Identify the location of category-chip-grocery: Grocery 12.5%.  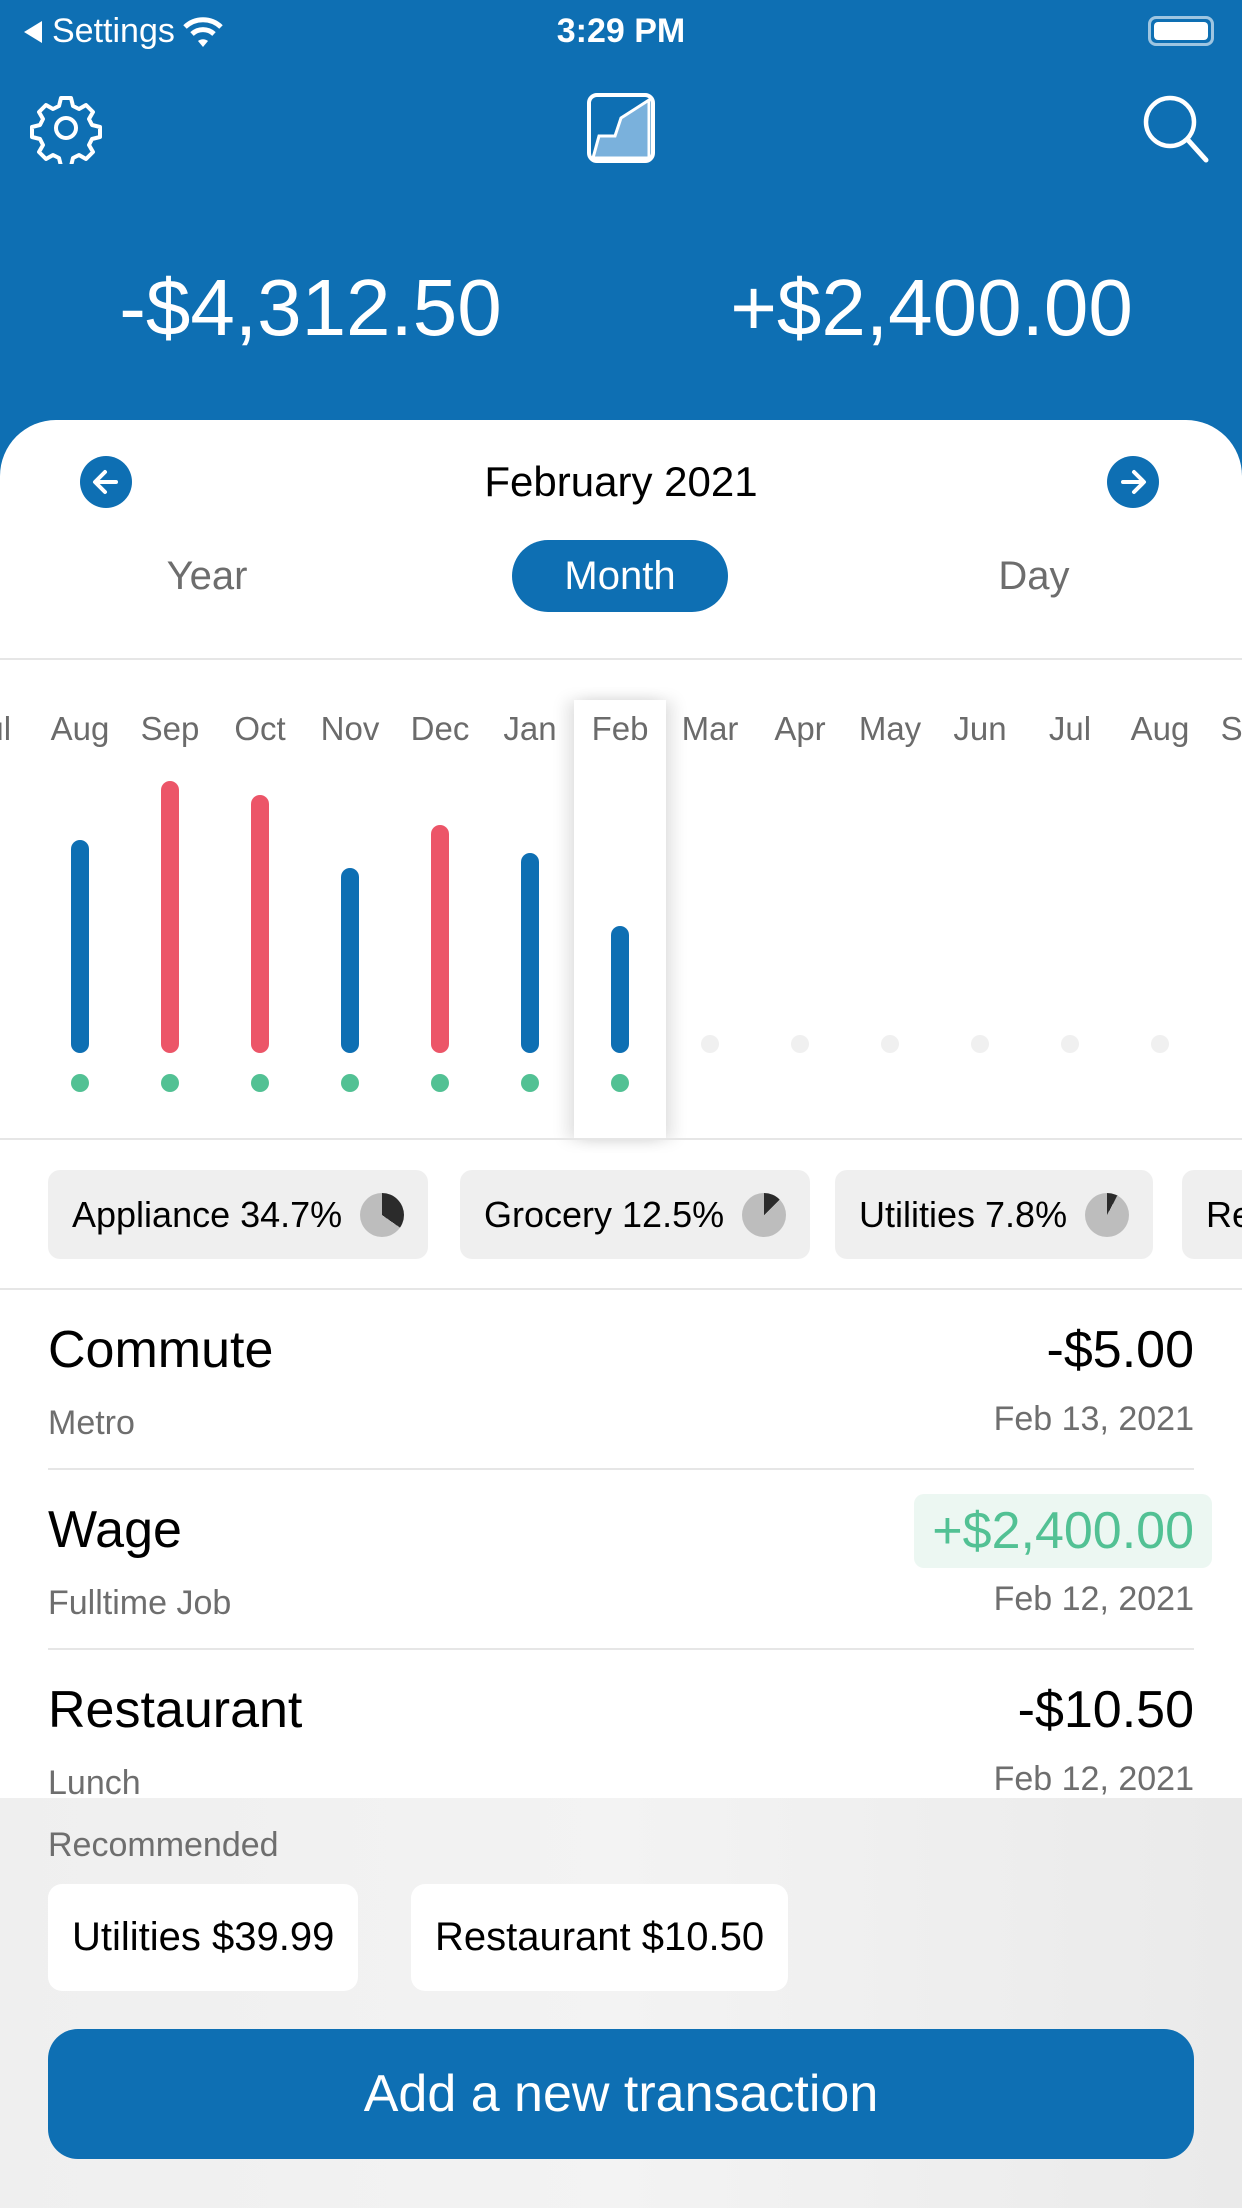
(635, 1214).